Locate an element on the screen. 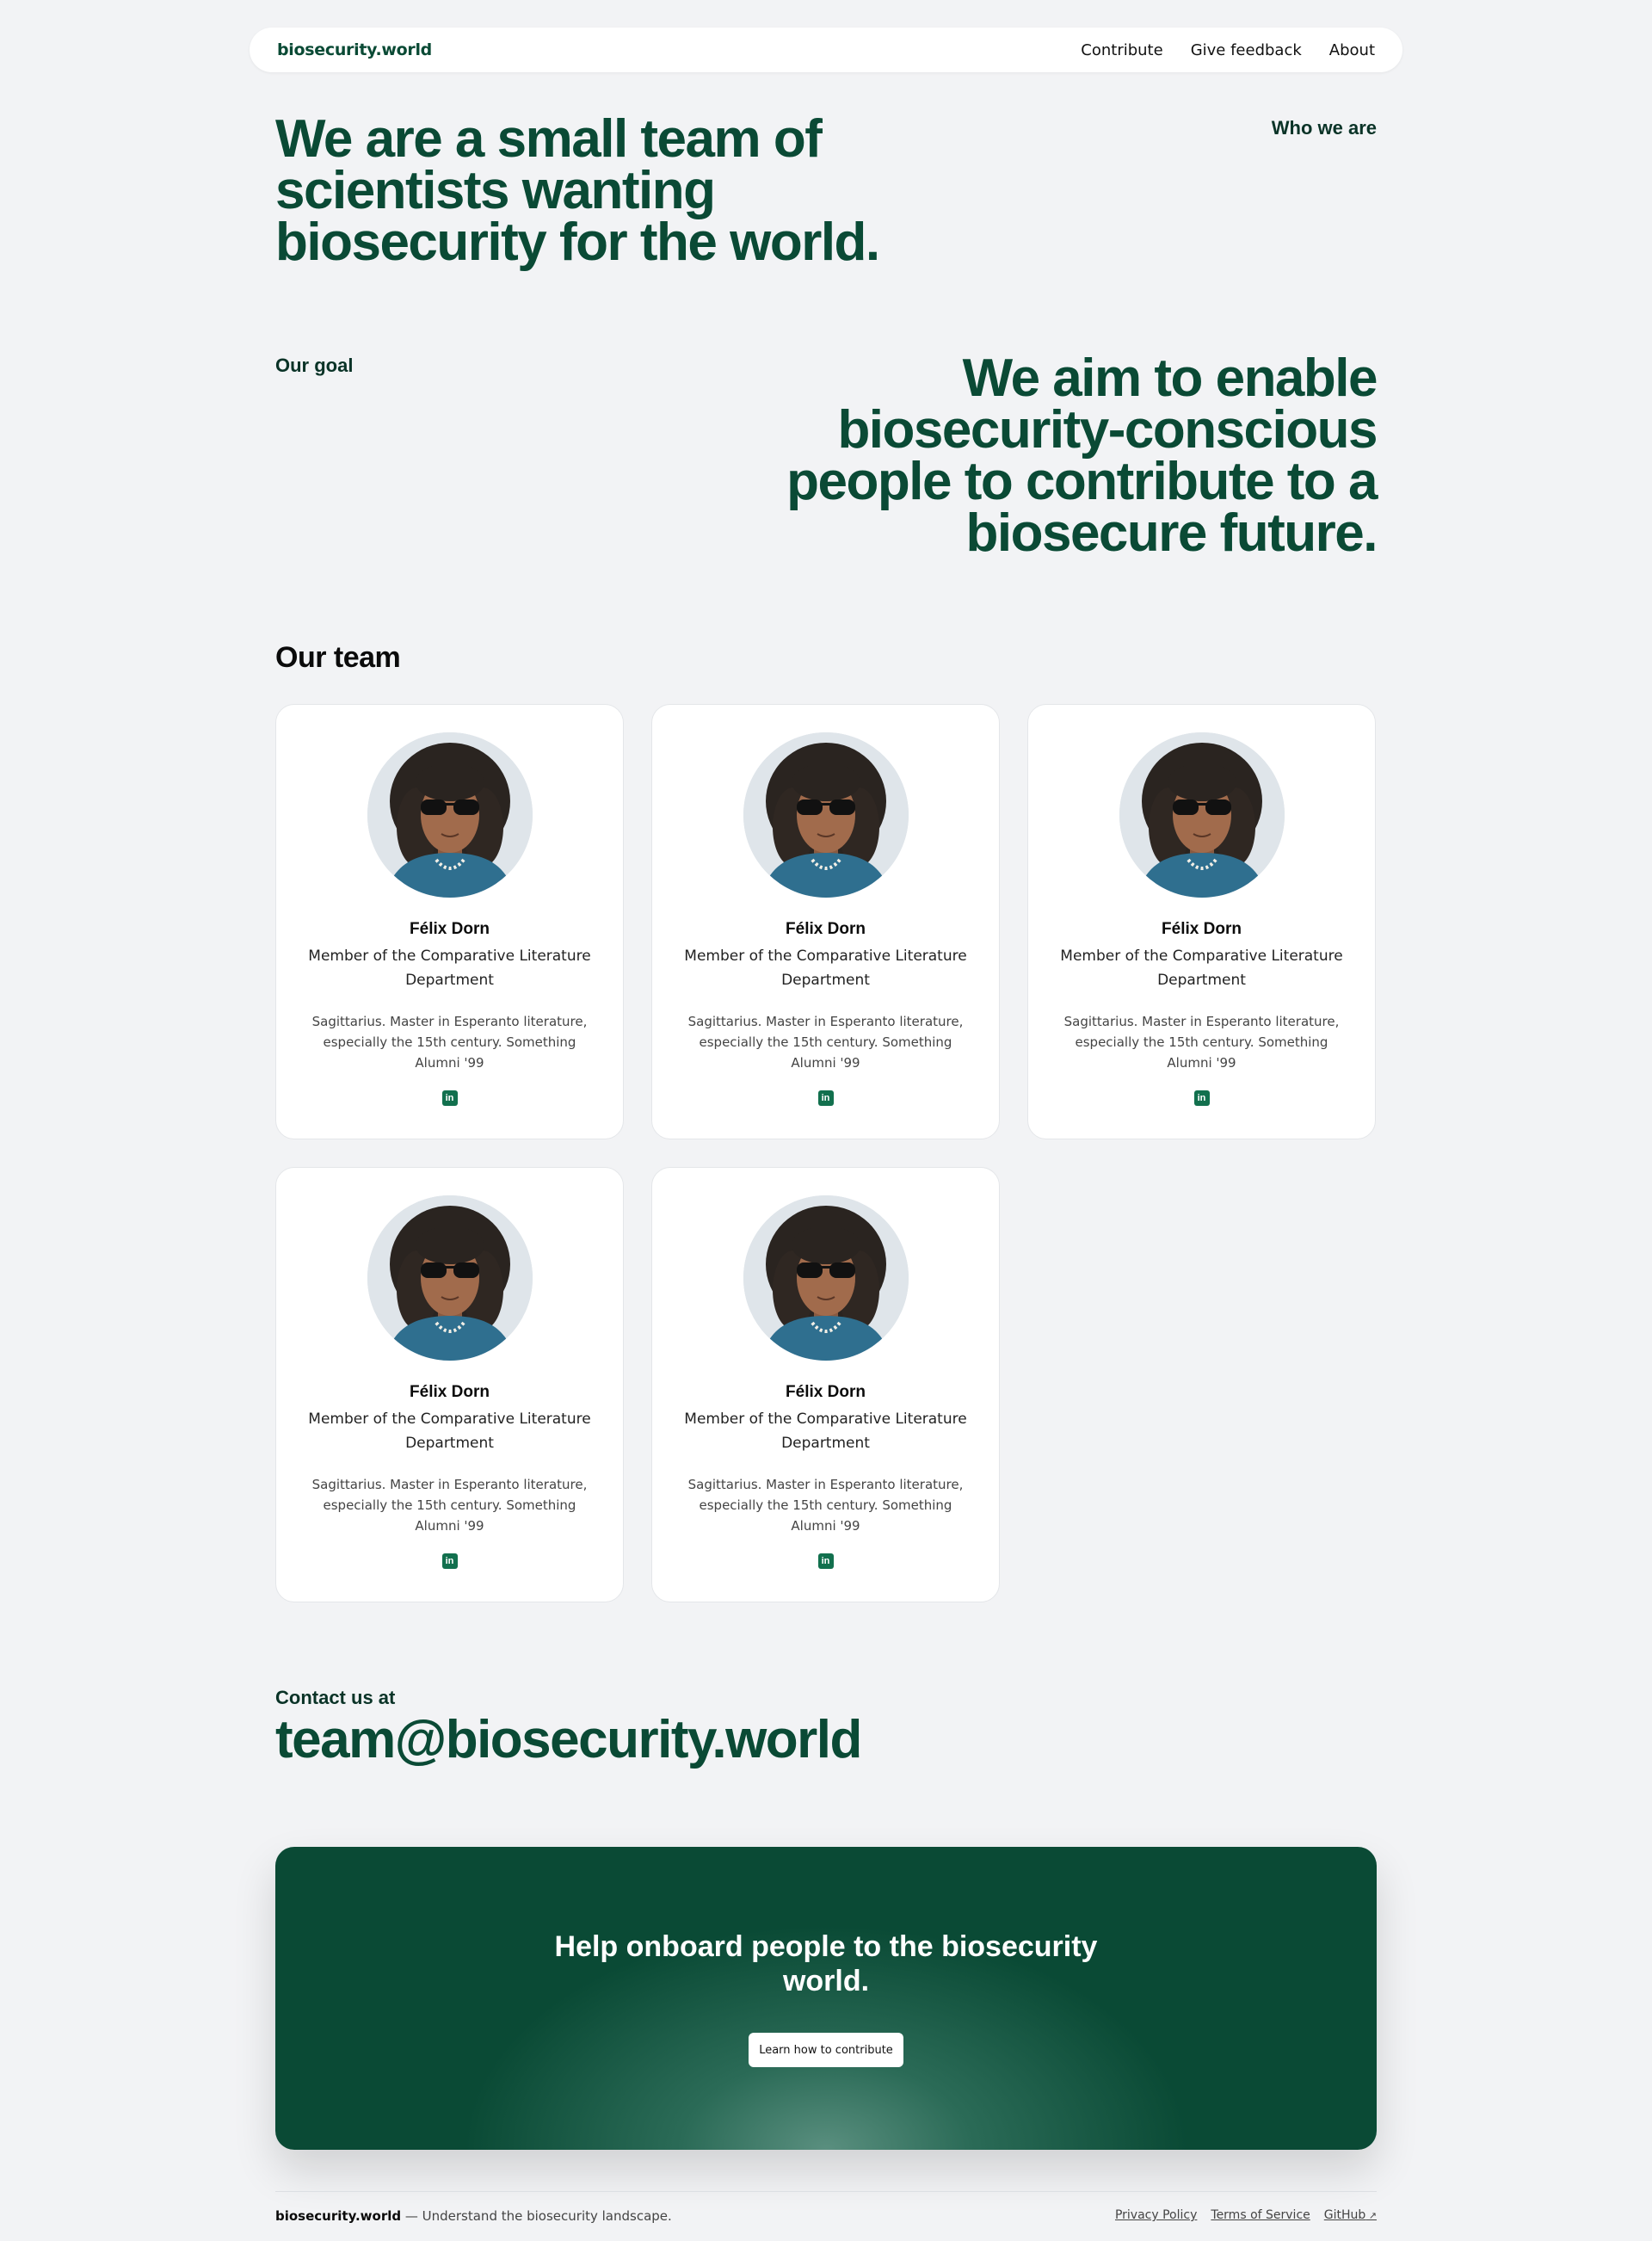 This screenshot has width=1652, height=2241. section-label-our-goal: Our goal is located at coordinates (314, 365).